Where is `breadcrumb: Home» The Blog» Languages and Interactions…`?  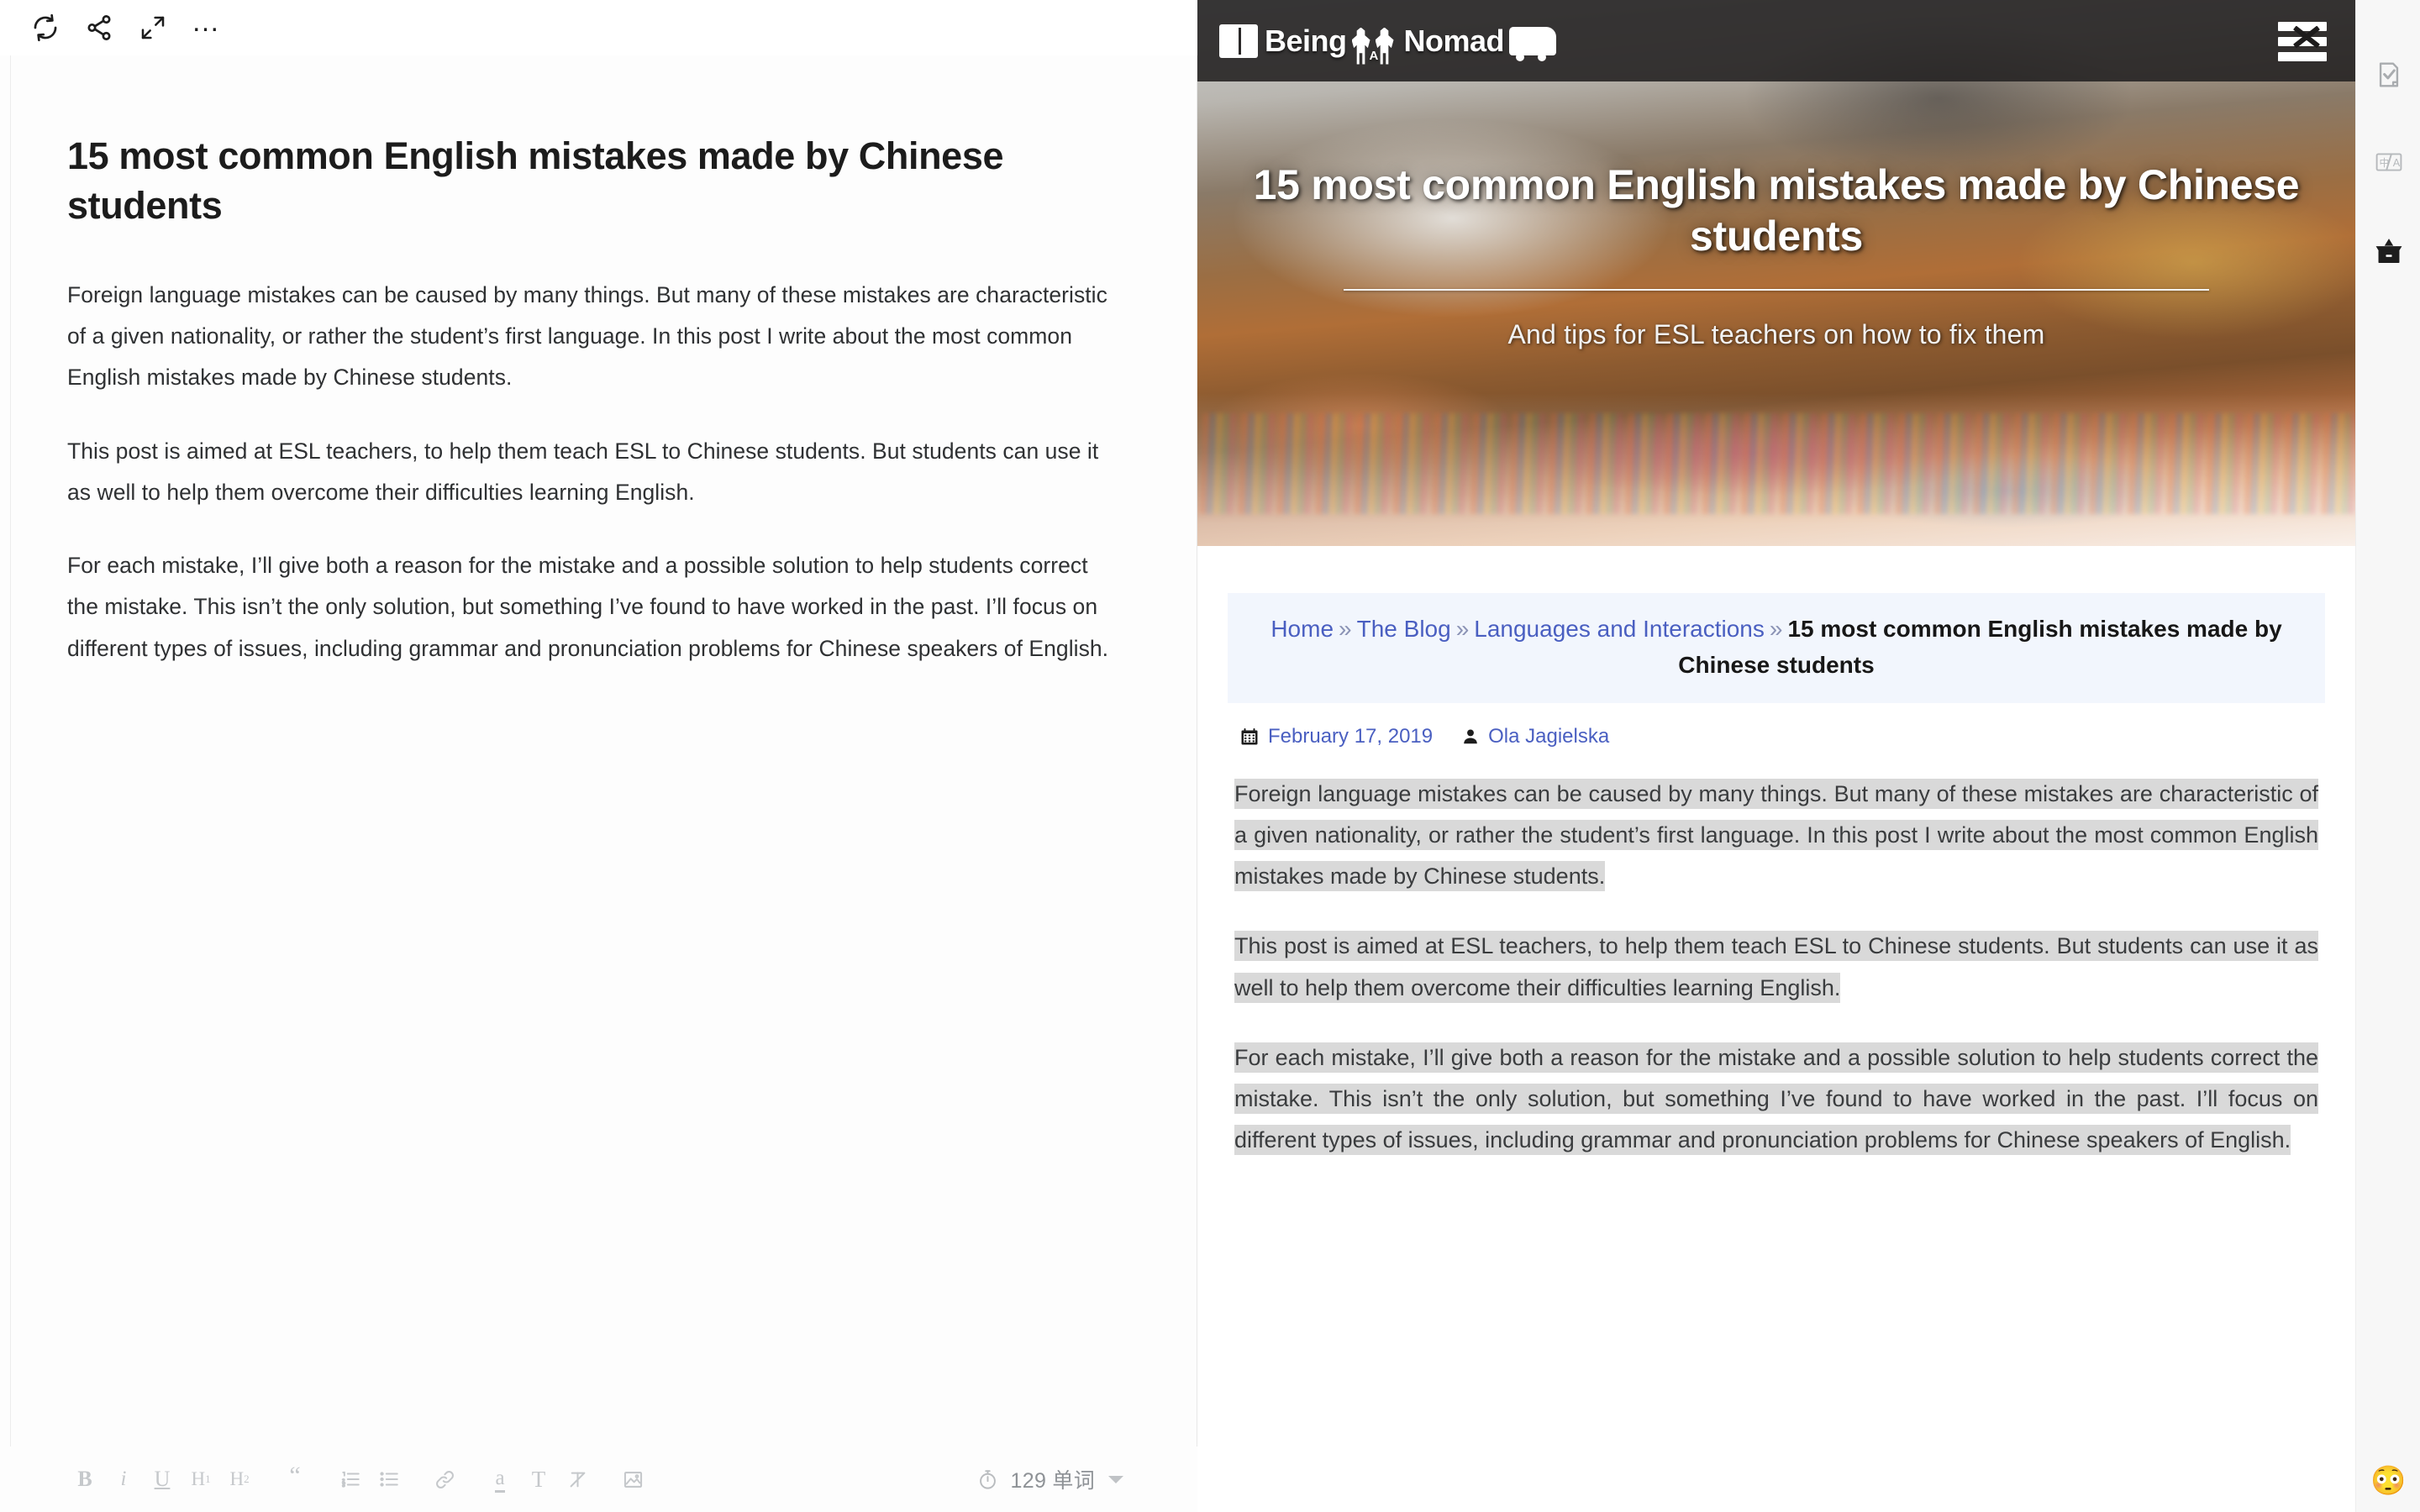 breadcrumb: Home» The Blog» Languages and Interactions… is located at coordinates (1776, 648).